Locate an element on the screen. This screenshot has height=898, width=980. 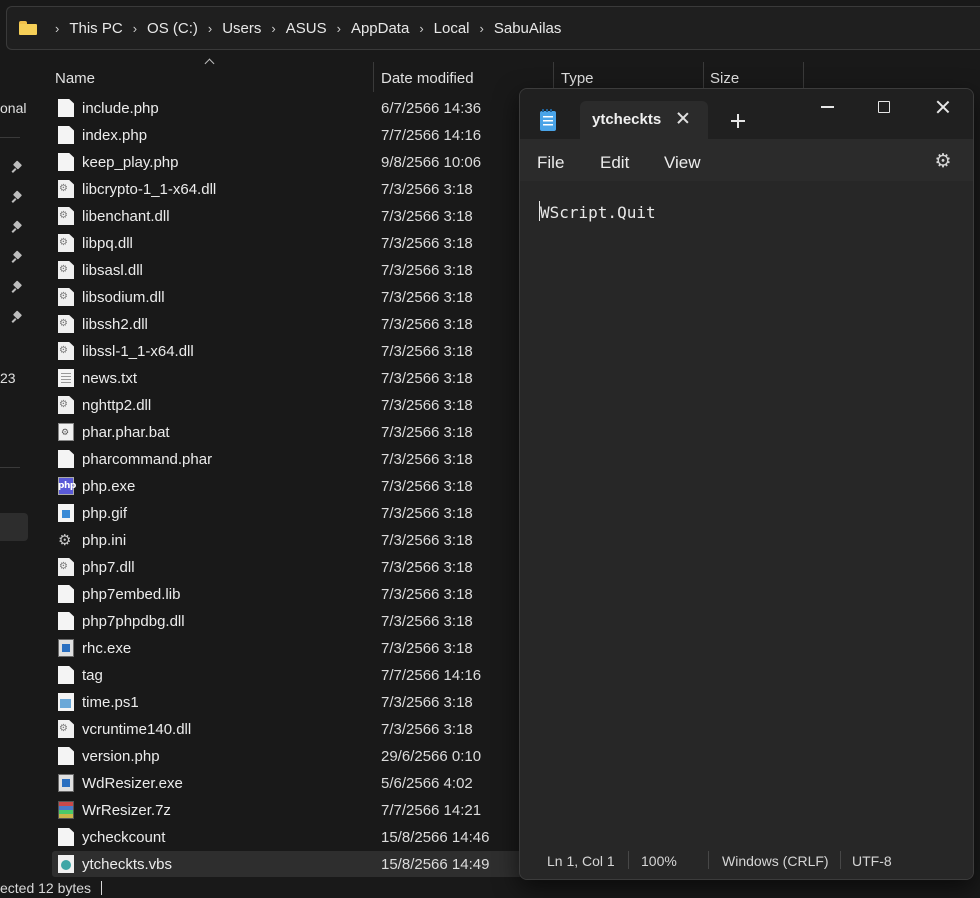
file-name: pharcommand.phar is located at coordinates (147, 459).